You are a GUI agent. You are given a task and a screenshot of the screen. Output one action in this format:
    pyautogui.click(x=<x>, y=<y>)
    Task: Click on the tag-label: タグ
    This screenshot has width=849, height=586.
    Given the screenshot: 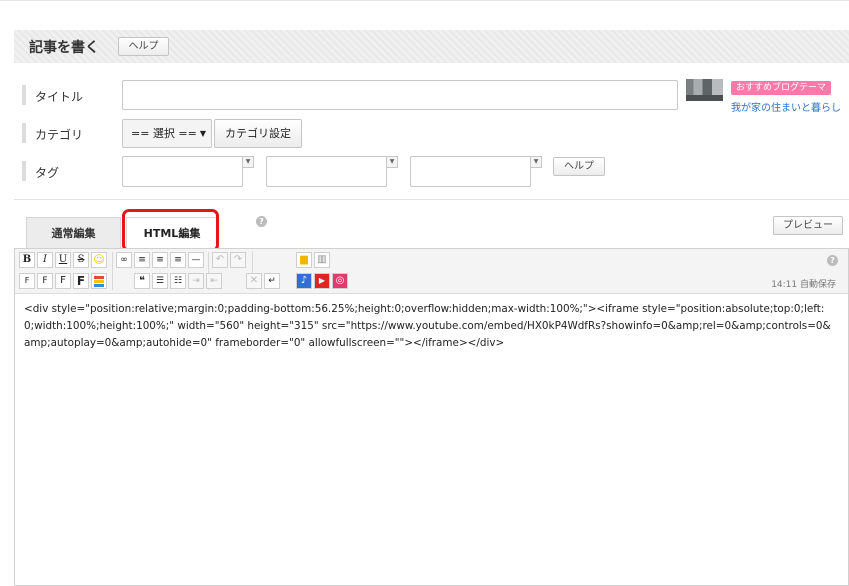 What is the action you would take?
    pyautogui.click(x=47, y=173)
    